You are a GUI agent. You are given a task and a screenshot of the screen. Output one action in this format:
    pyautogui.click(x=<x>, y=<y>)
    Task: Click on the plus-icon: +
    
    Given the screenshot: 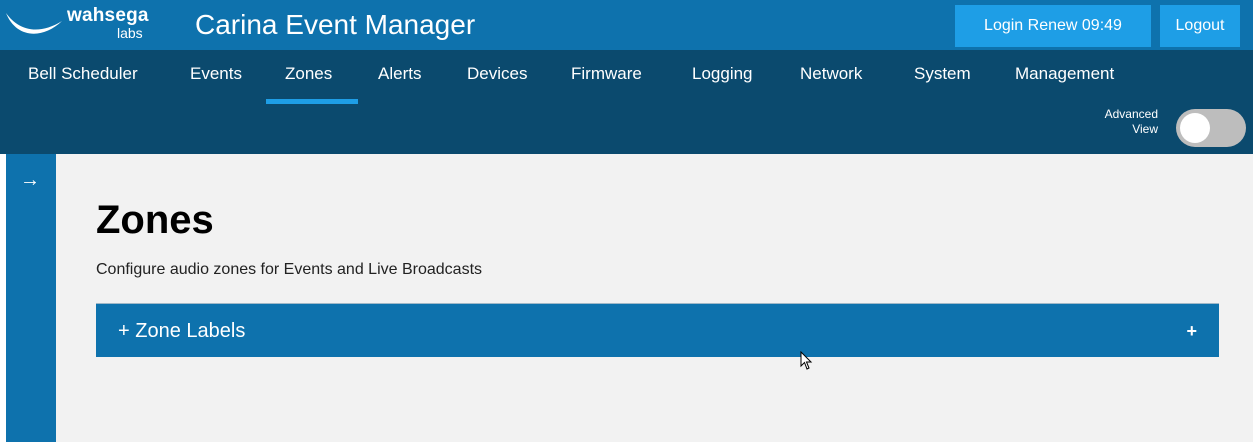 What is the action you would take?
    pyautogui.click(x=1191, y=331)
    